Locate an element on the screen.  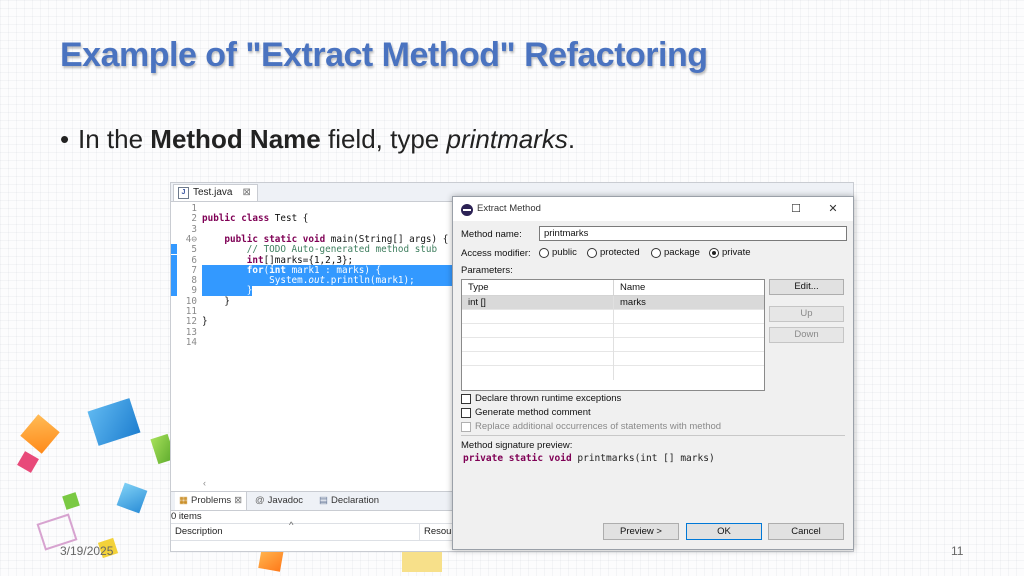
eclipse-icon is located at coordinates (467, 210).